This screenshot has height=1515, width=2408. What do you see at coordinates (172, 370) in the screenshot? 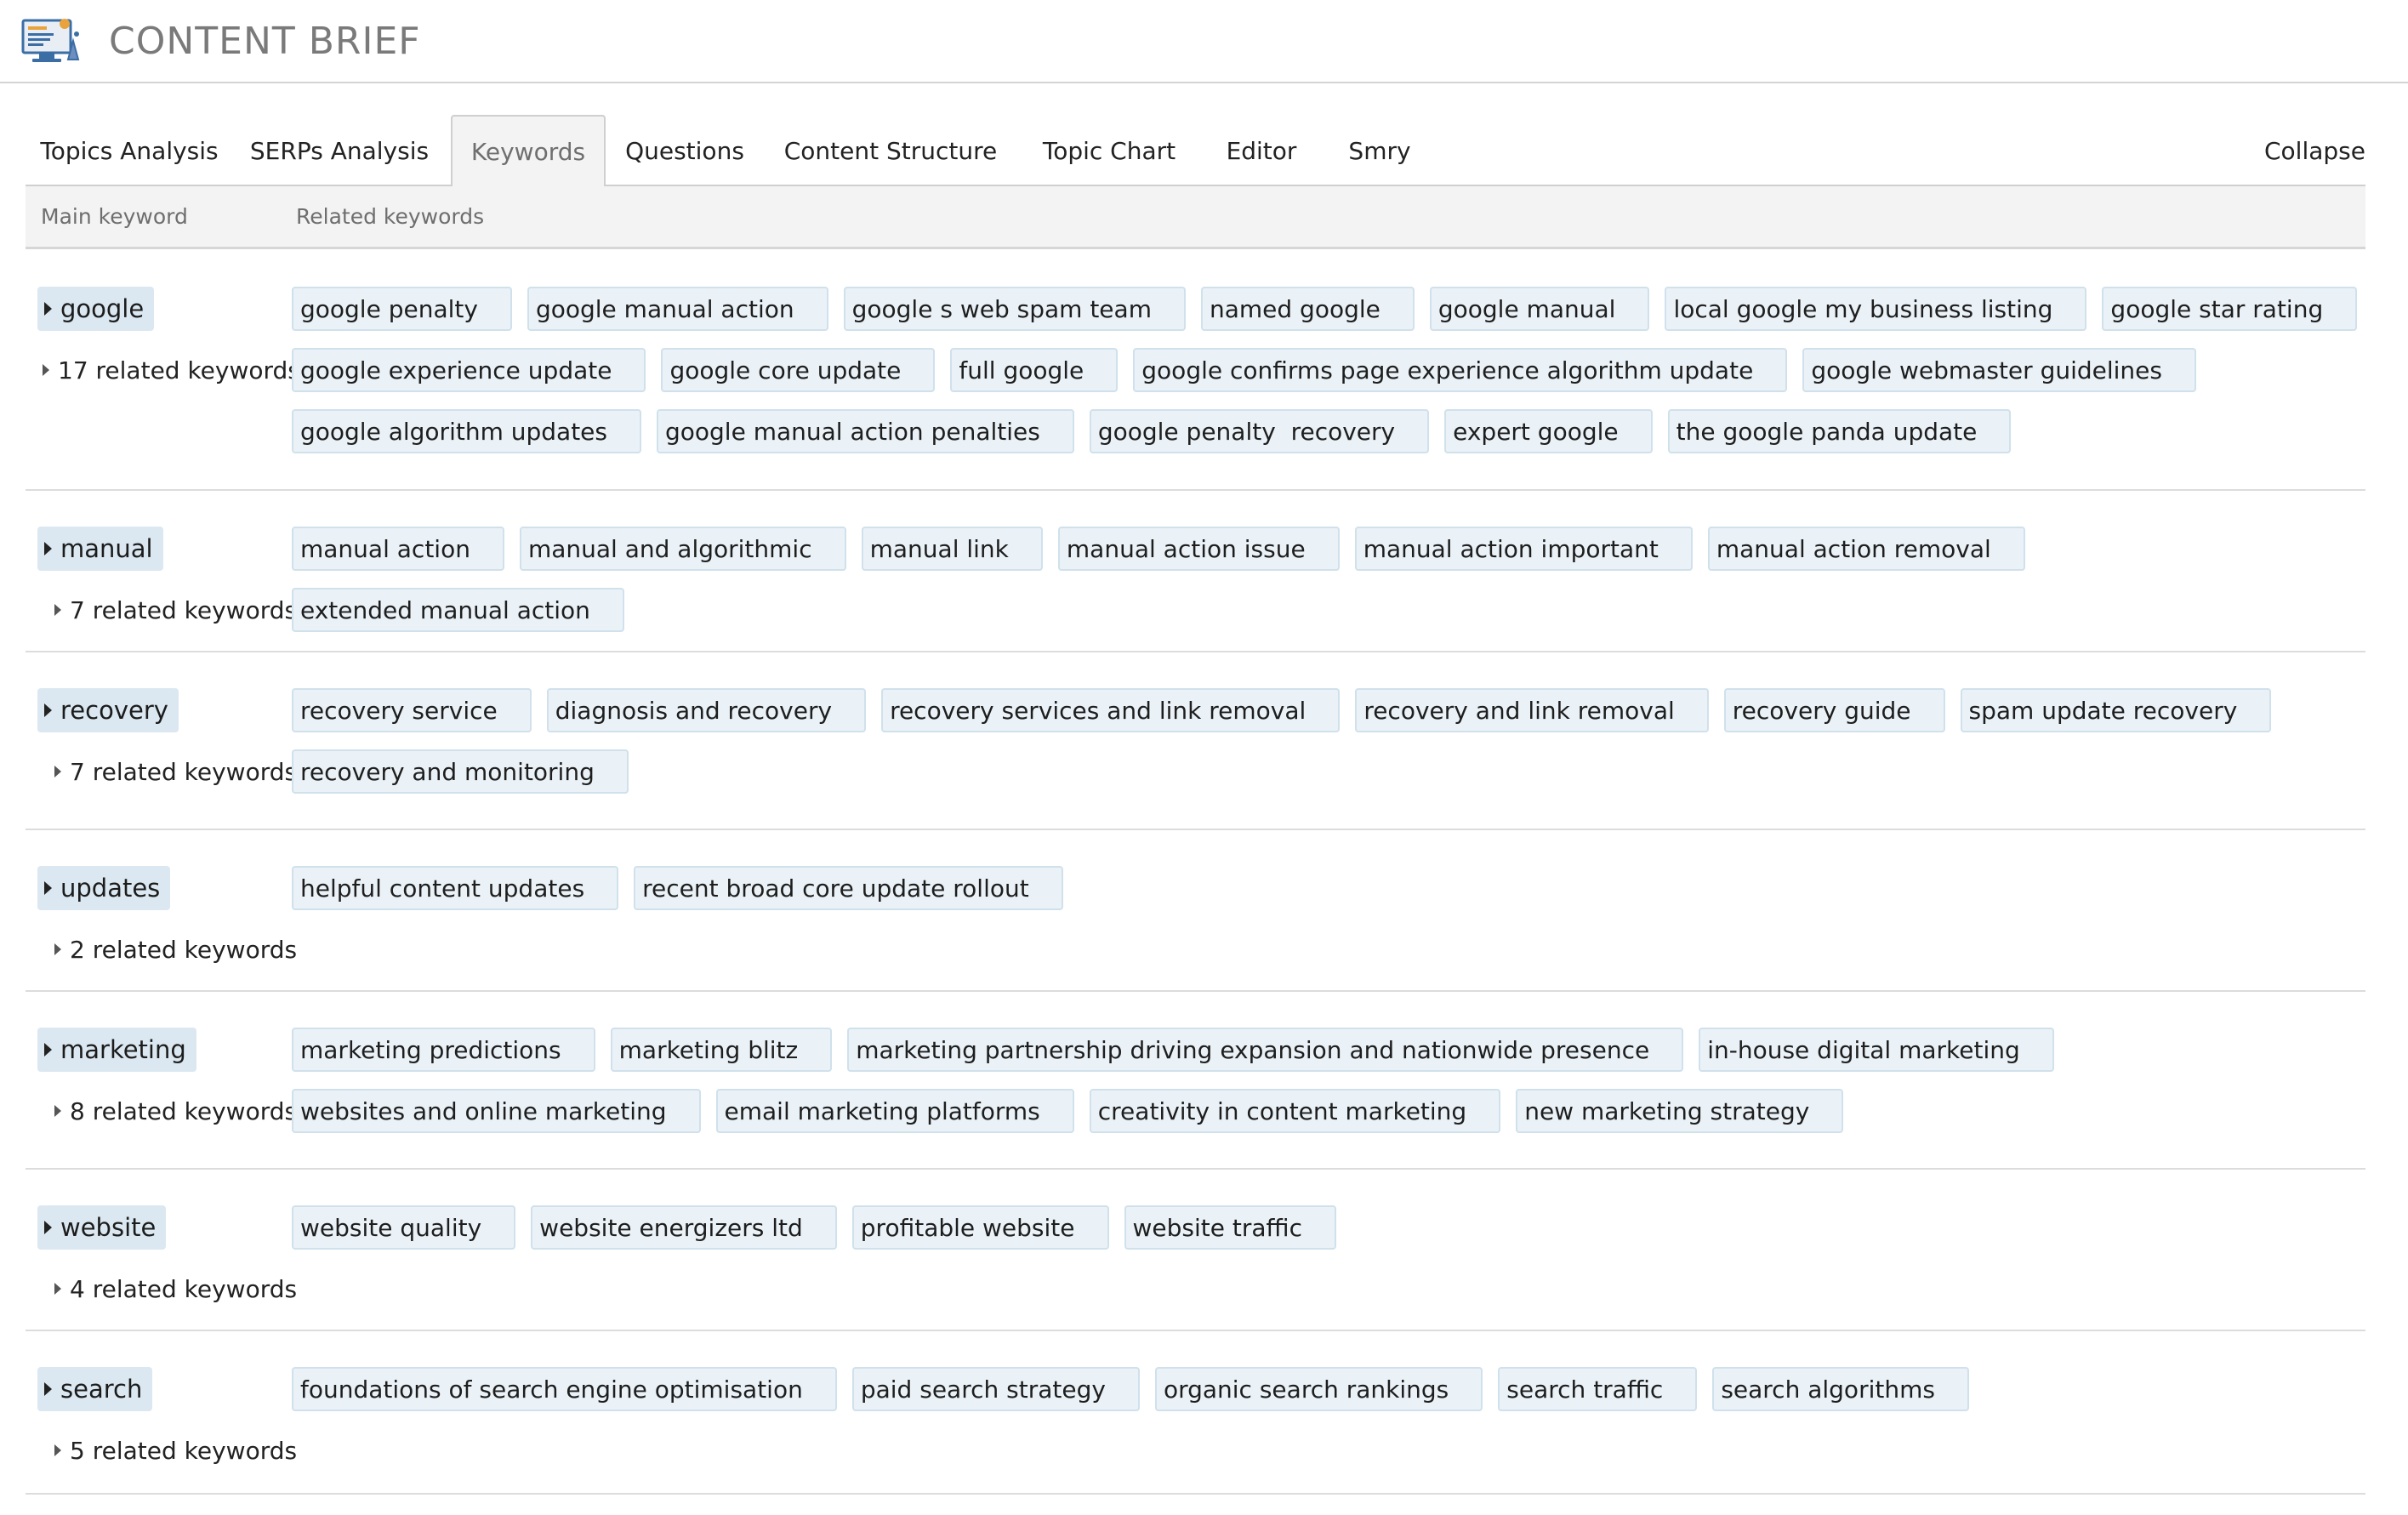
I see `related-count-toggle: 17 related keywords` at bounding box center [172, 370].